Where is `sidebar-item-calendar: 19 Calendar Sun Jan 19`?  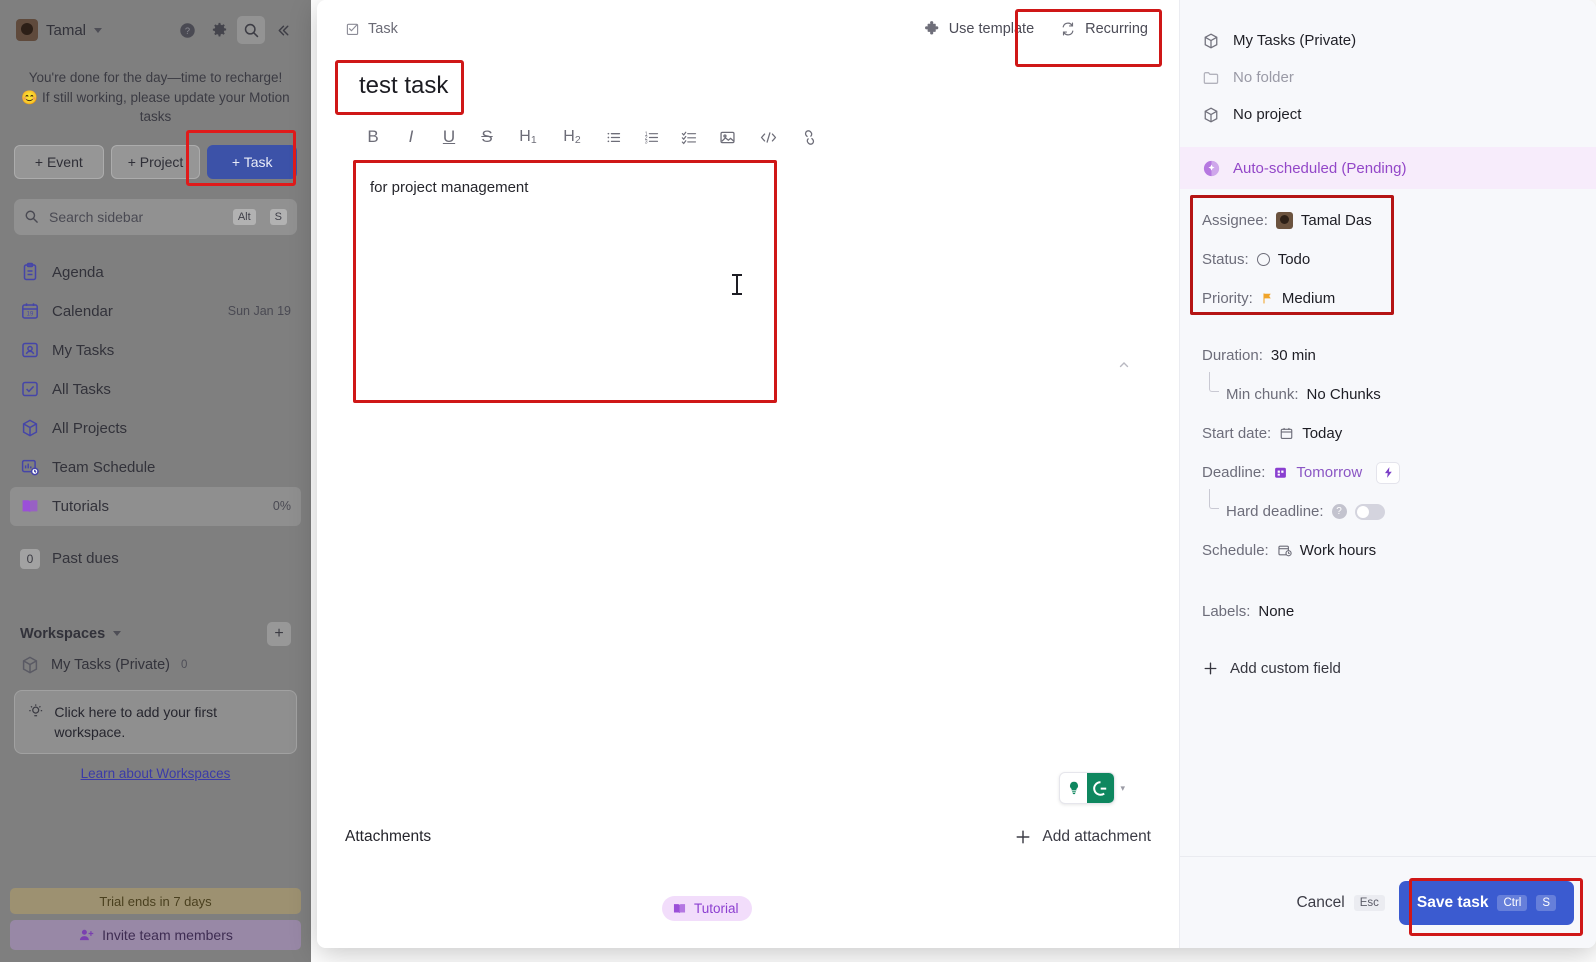 sidebar-item-calendar: 19 Calendar Sun Jan 19 is located at coordinates (155, 311).